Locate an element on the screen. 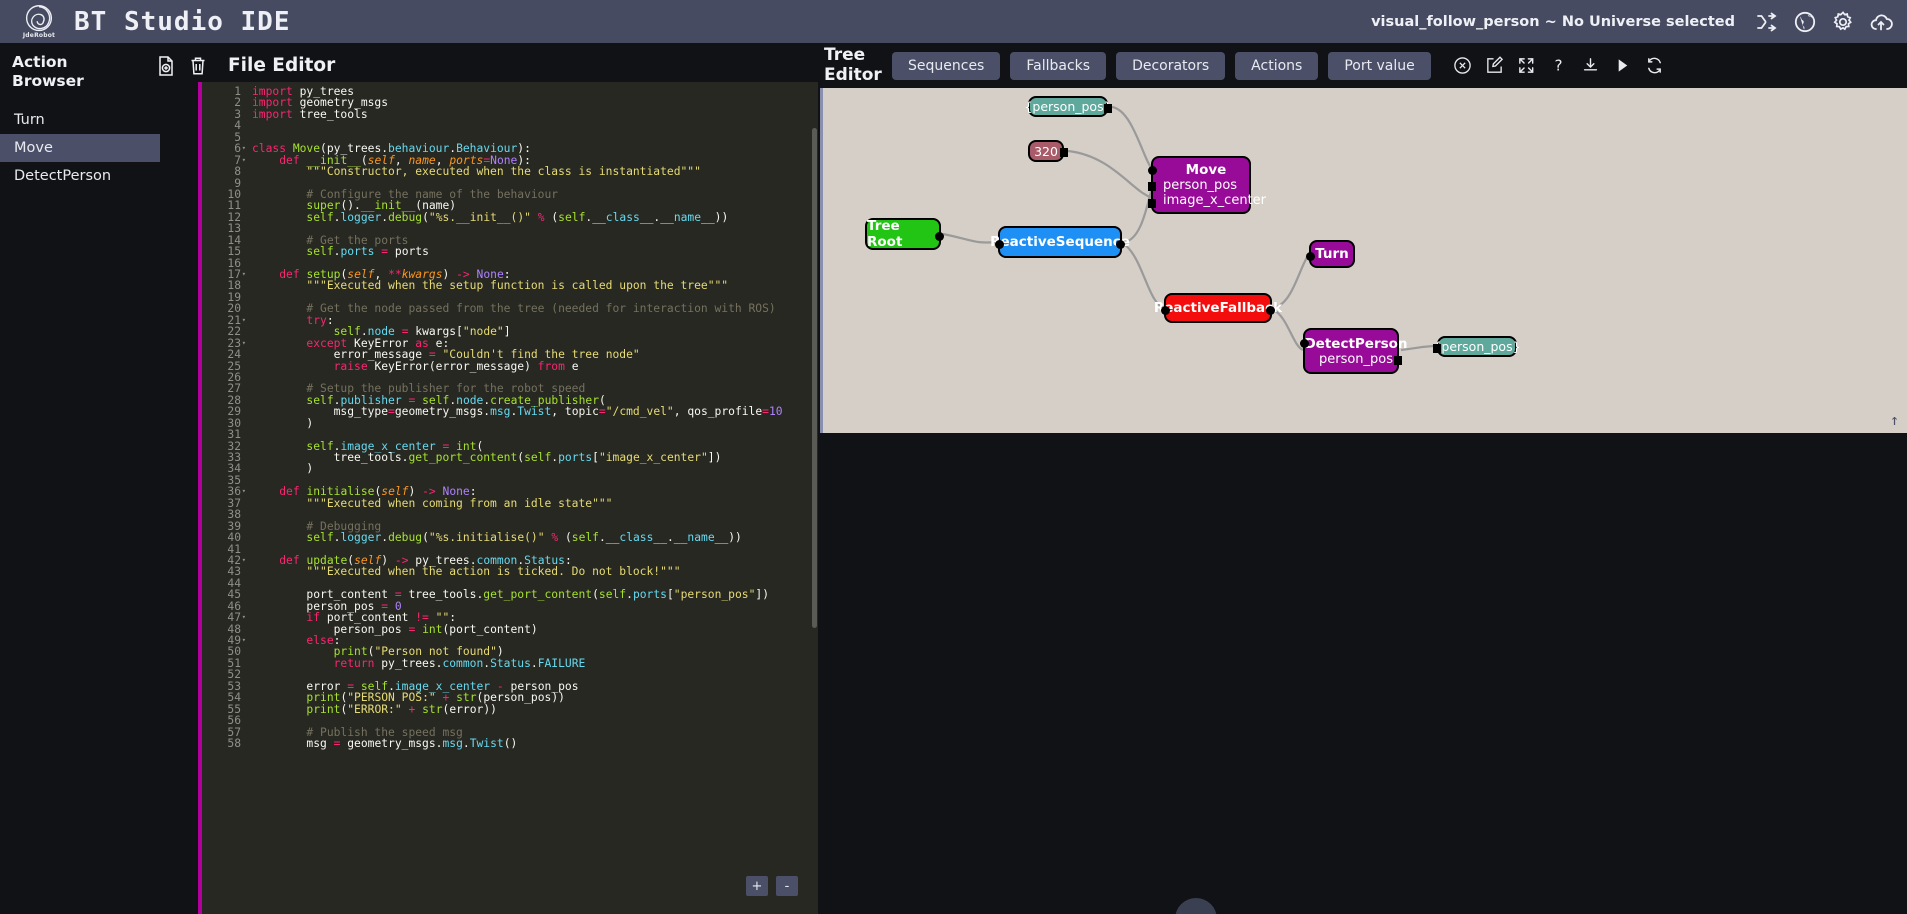 Image resolution: width=1907 pixels, height=914 pixels. line-number: 45 is located at coordinates (234, 595).